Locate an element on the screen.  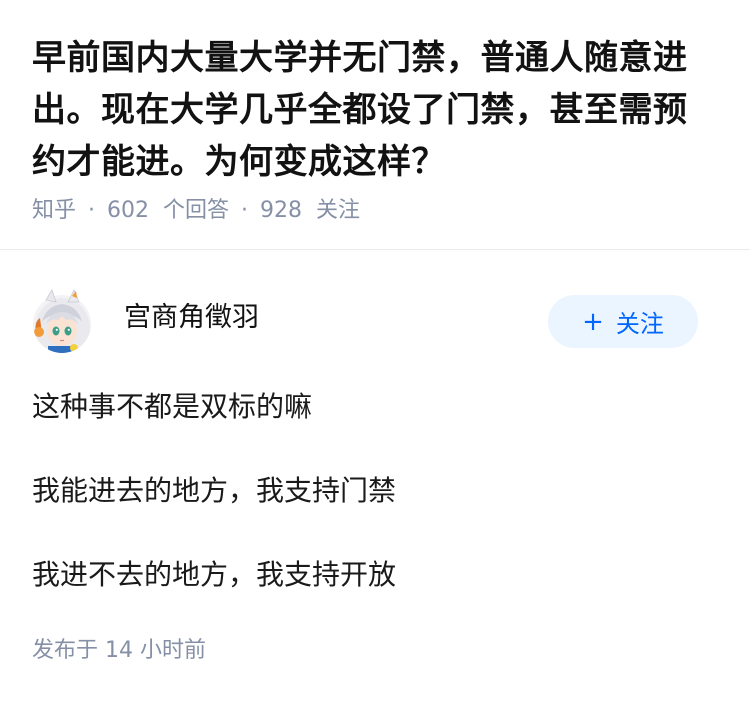
follow-button: + 关注 is located at coordinates (623, 321).